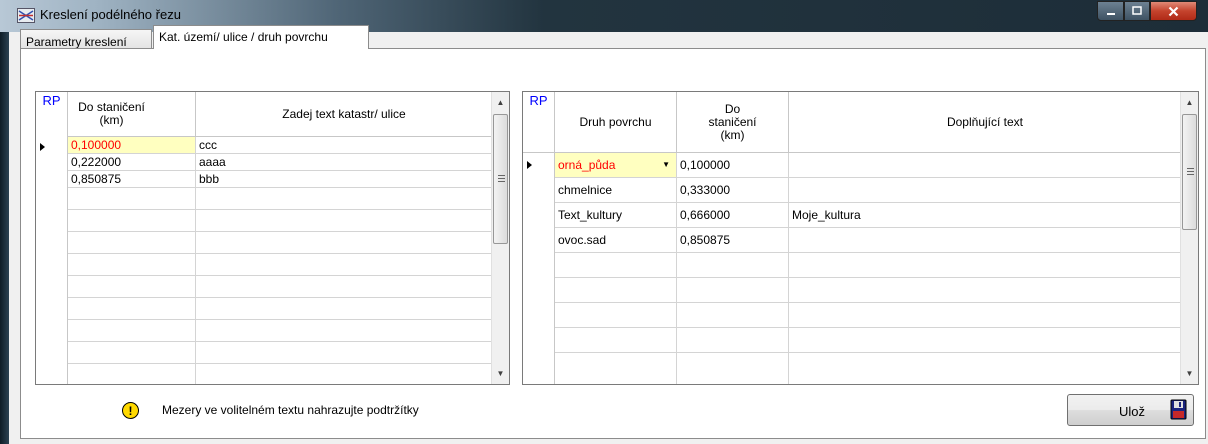 Image resolution: width=1208 pixels, height=444 pixels. Describe the element at coordinates (616, 240) in the screenshot. I see `cell-surface: ovoc.sad` at that location.